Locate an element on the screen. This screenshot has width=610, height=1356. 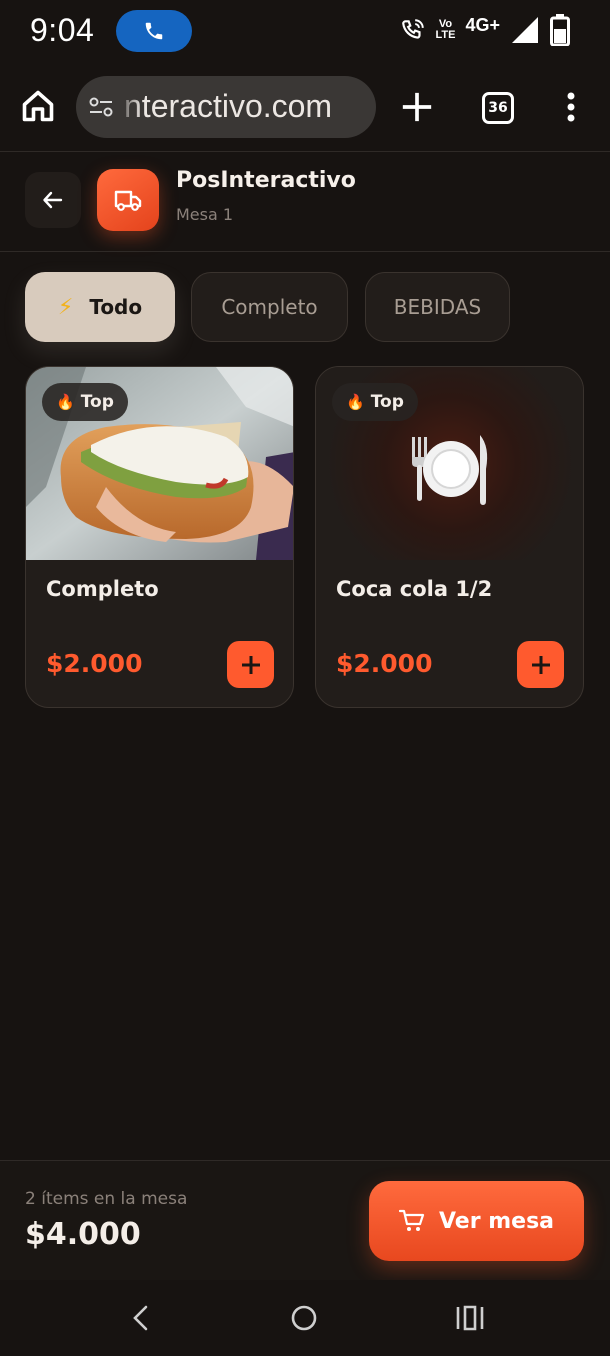
browser-toolbar: nteractivo.com 36 is located at coordinates (305, 109).